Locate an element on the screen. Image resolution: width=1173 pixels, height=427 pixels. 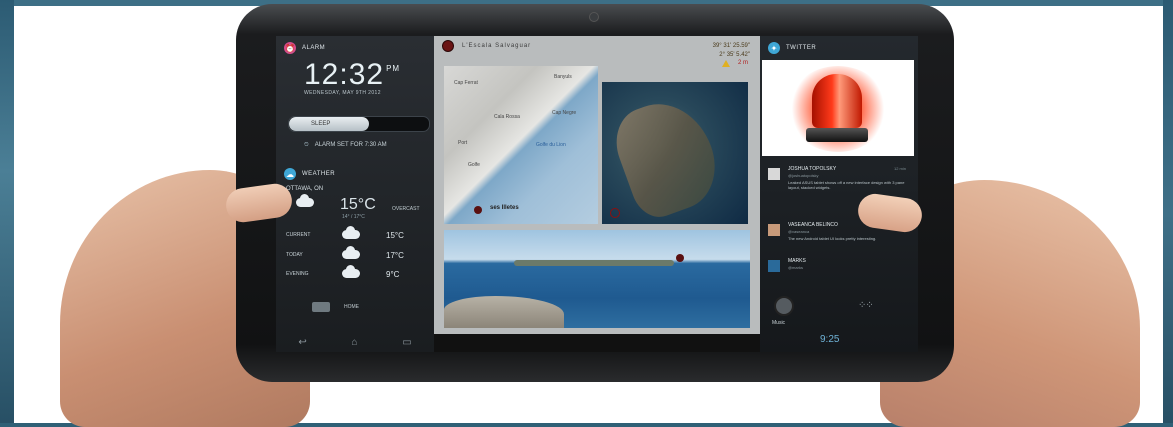
tweet-handle: @marks is located at coordinates (795, 267).